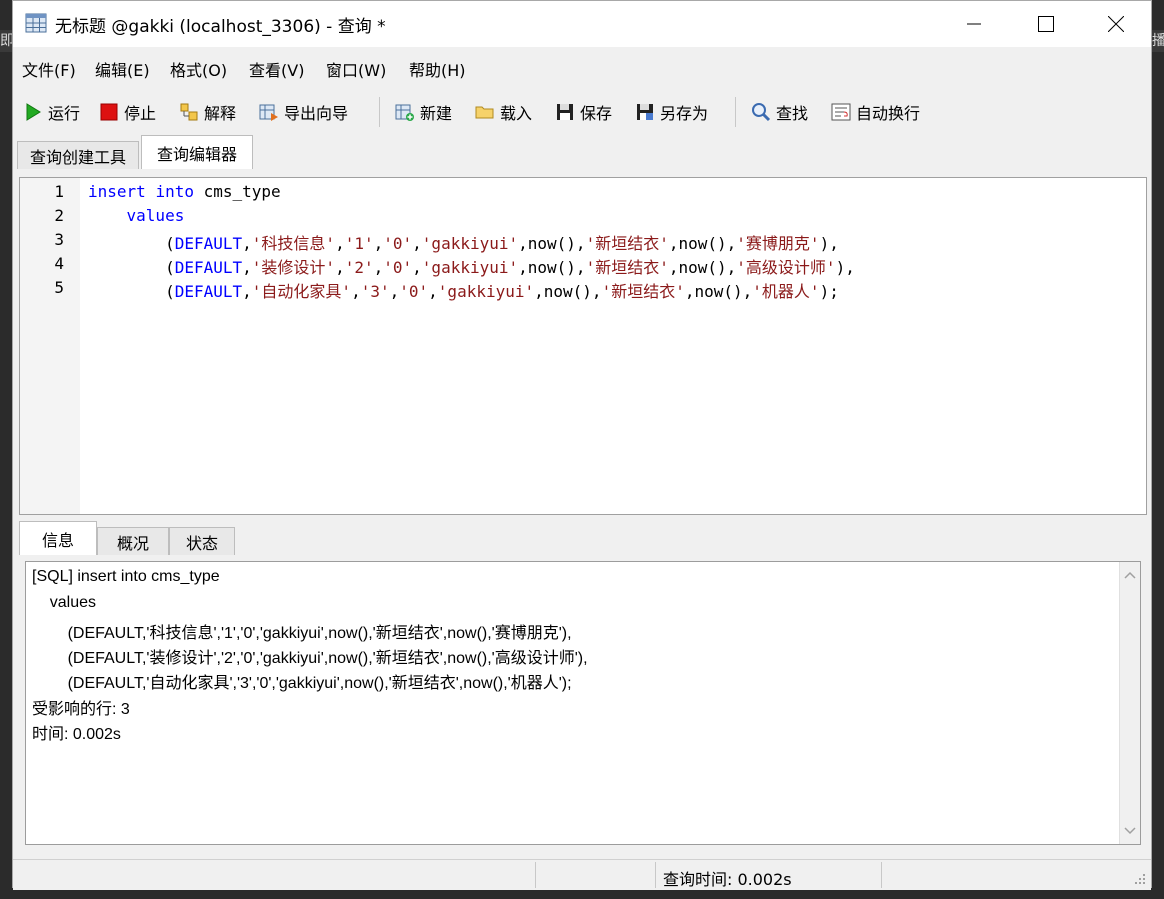  What do you see at coordinates (484, 112) in the screenshot?
I see `folder-open-icon` at bounding box center [484, 112].